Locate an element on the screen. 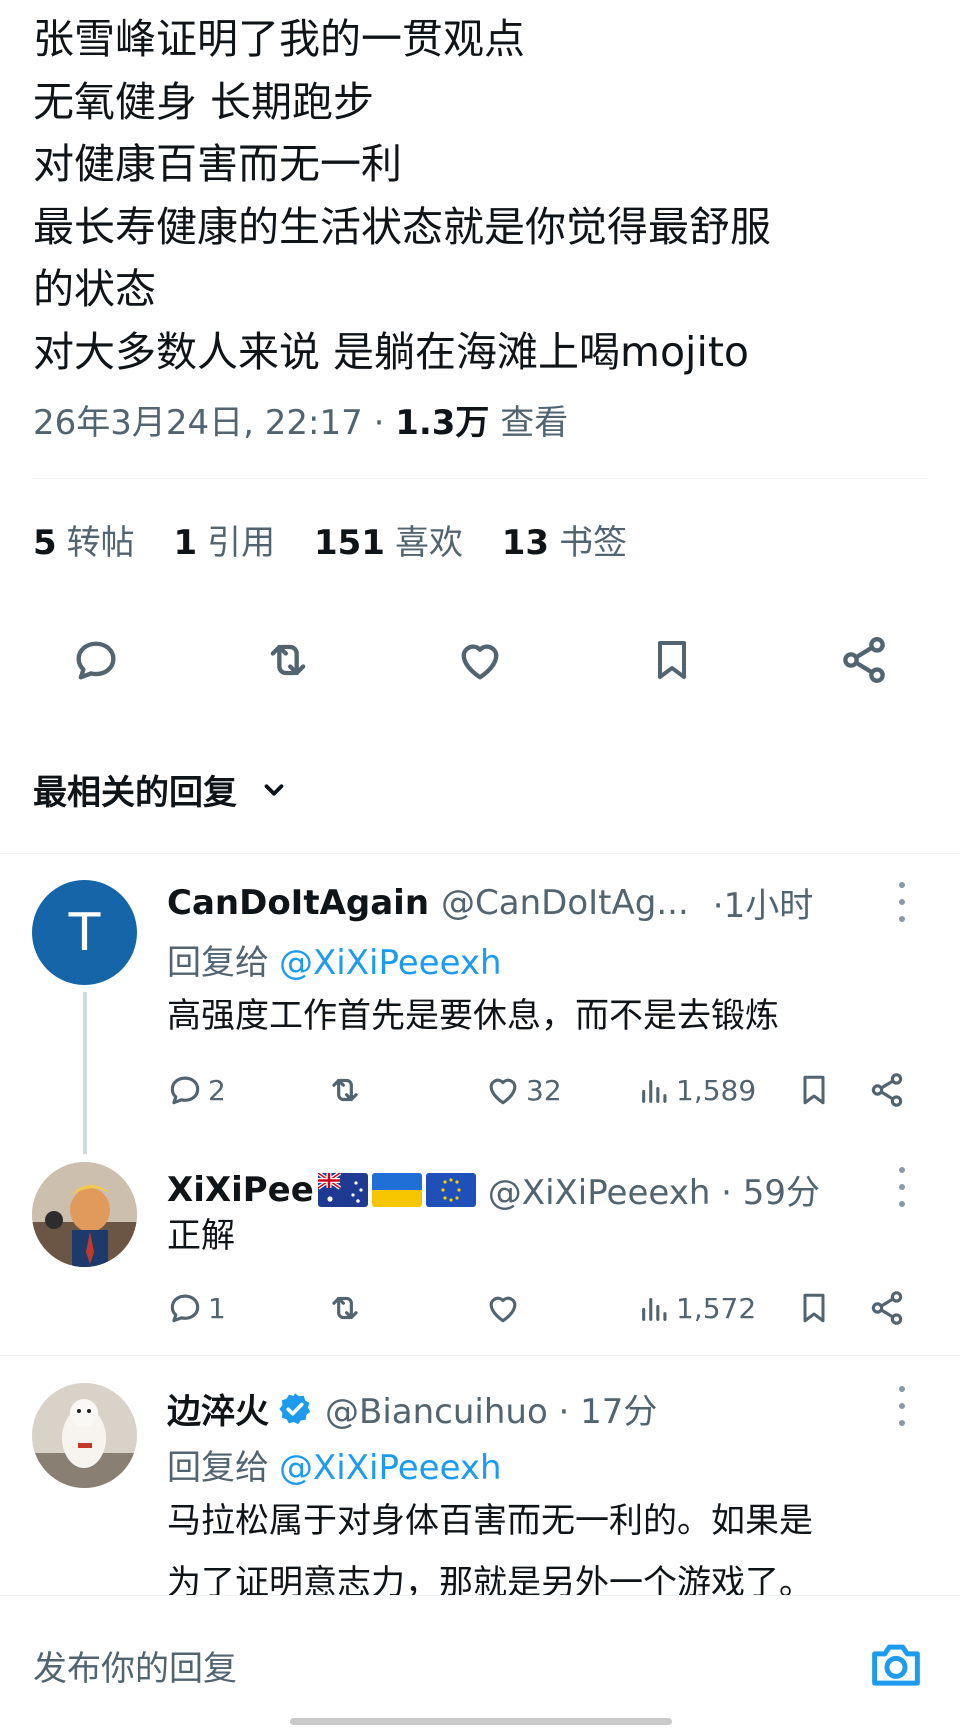  author-handle: @Biancuihuo · 17分 is located at coordinates (491, 1408).